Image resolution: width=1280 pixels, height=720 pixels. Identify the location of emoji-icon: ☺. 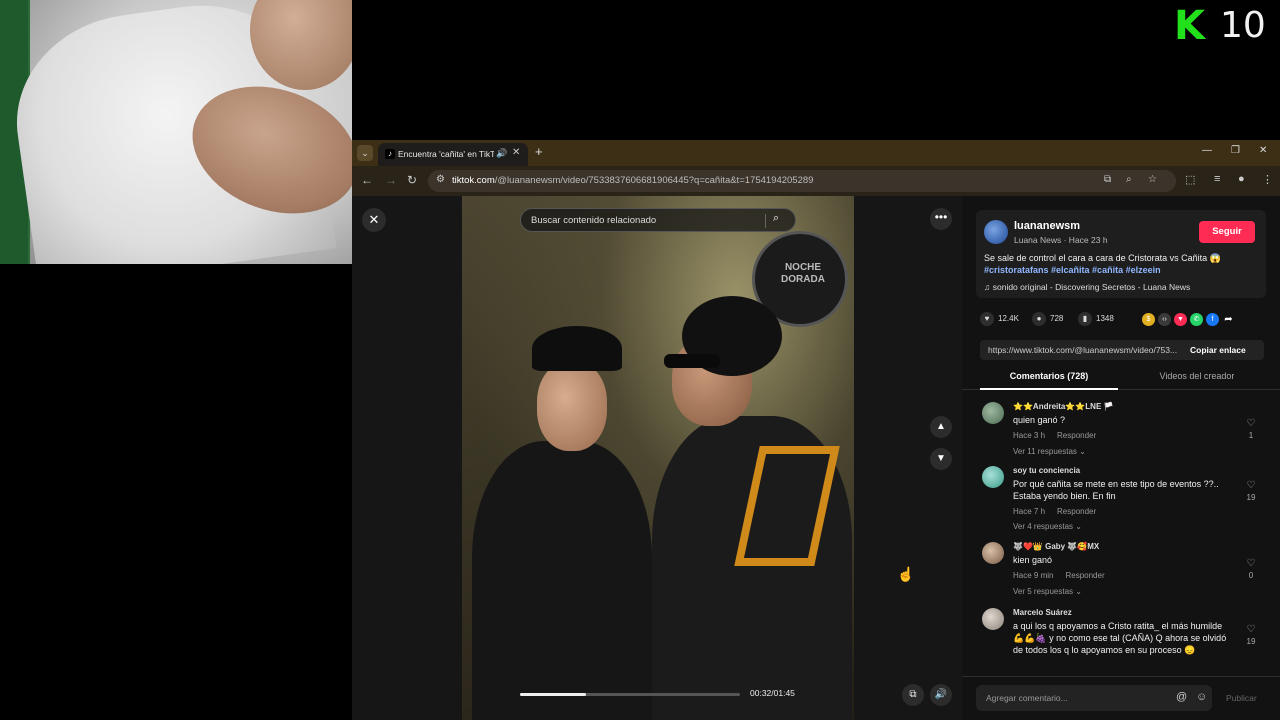
(1201, 697).